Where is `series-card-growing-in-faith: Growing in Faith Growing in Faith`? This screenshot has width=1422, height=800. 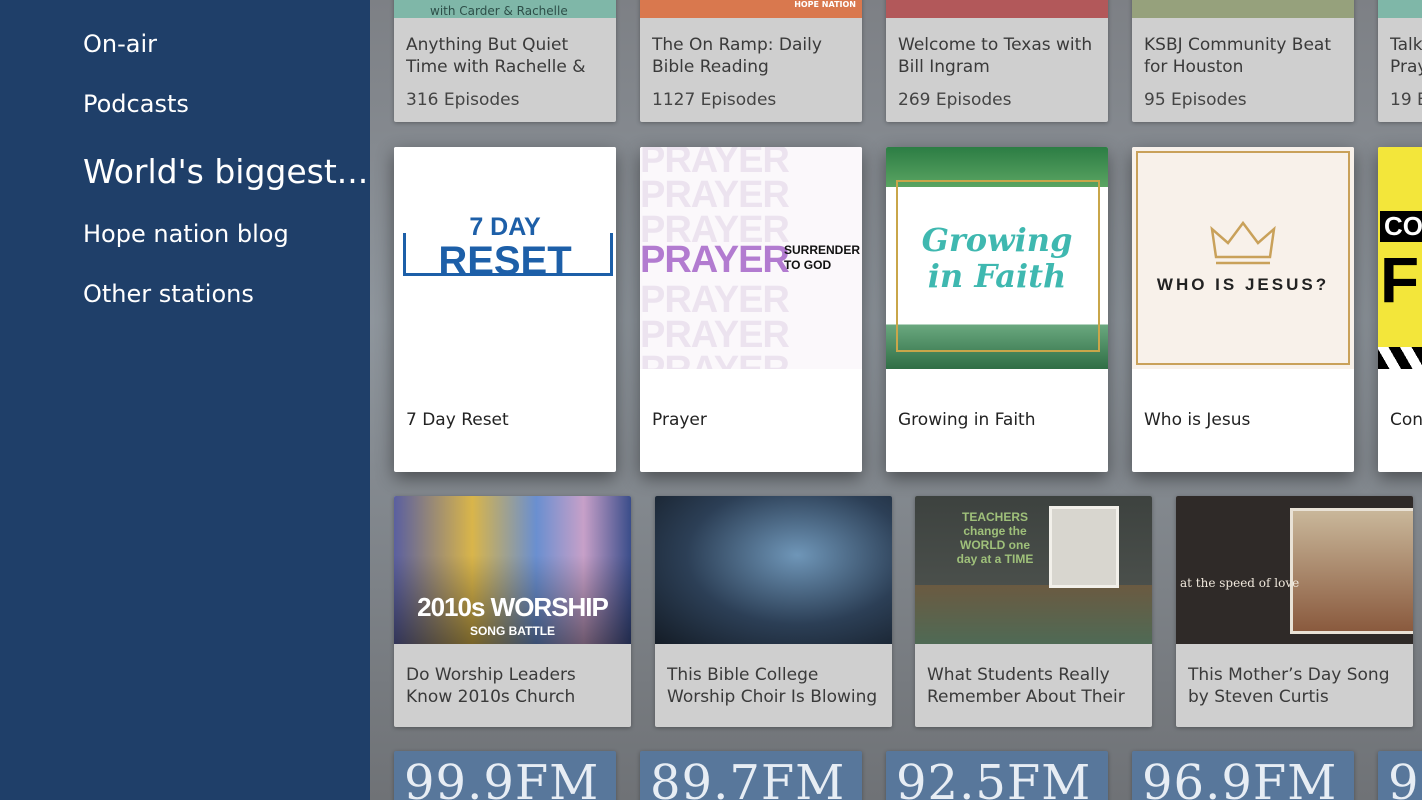
series-card-growing-in-faith: Growing in Faith Growing in Faith is located at coordinates (997, 309).